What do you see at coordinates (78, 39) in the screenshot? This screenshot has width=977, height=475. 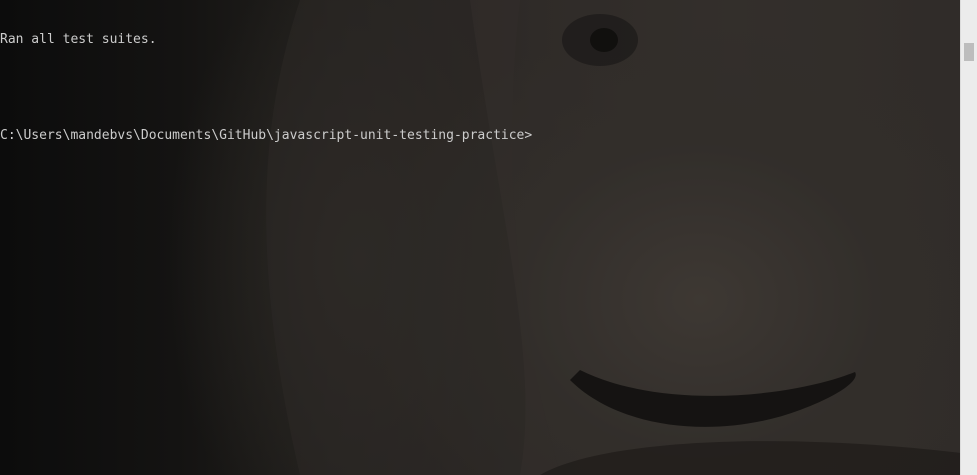 I see `output-line: Ran all test suites.` at bounding box center [78, 39].